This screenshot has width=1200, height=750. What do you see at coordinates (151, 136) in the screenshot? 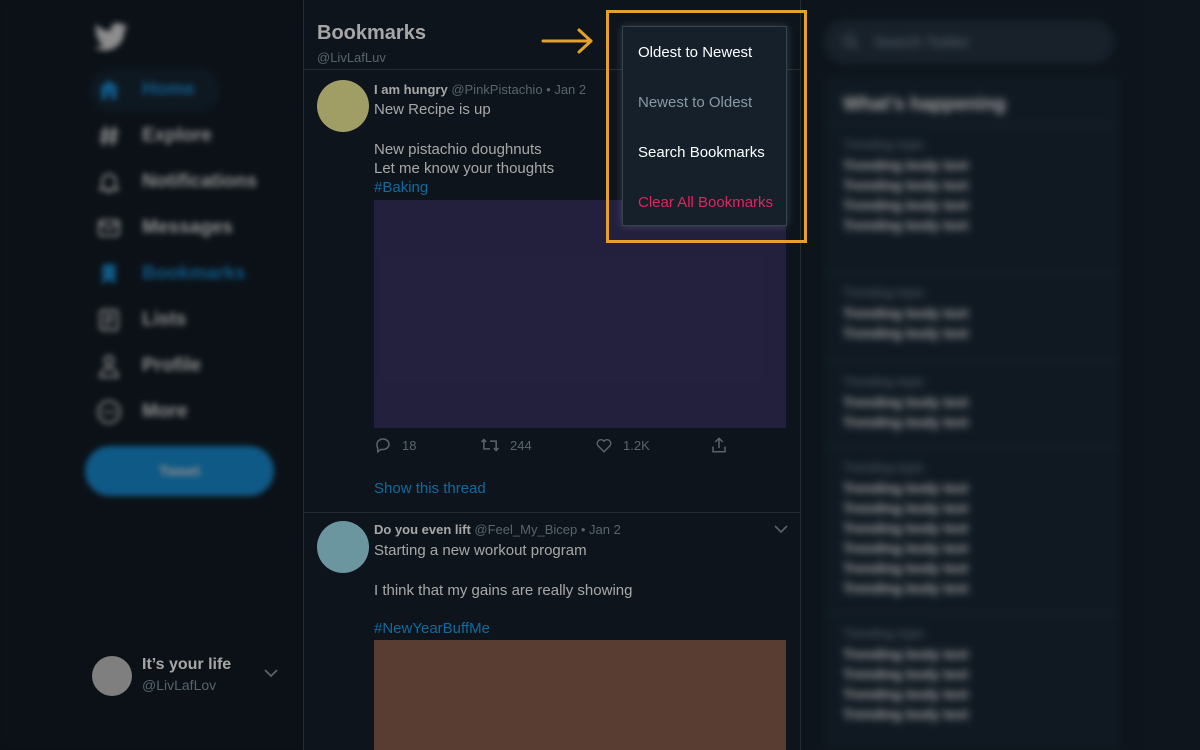
I see `sidebar-item-explore: Explore` at bounding box center [151, 136].